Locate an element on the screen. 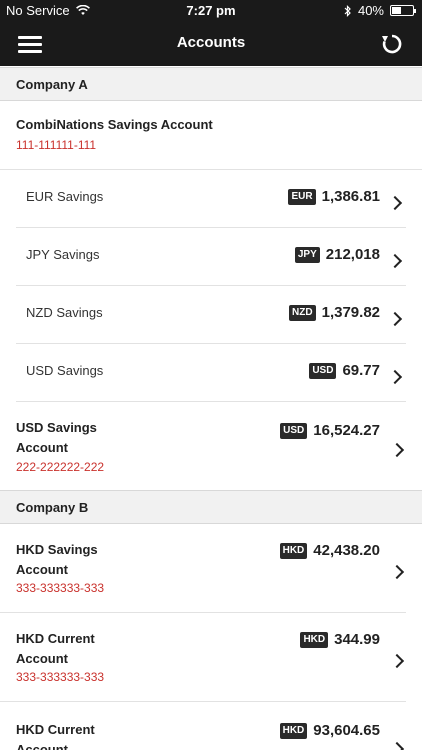 The height and width of the screenshot is (750, 422). currency-badge: EUR is located at coordinates (302, 196).